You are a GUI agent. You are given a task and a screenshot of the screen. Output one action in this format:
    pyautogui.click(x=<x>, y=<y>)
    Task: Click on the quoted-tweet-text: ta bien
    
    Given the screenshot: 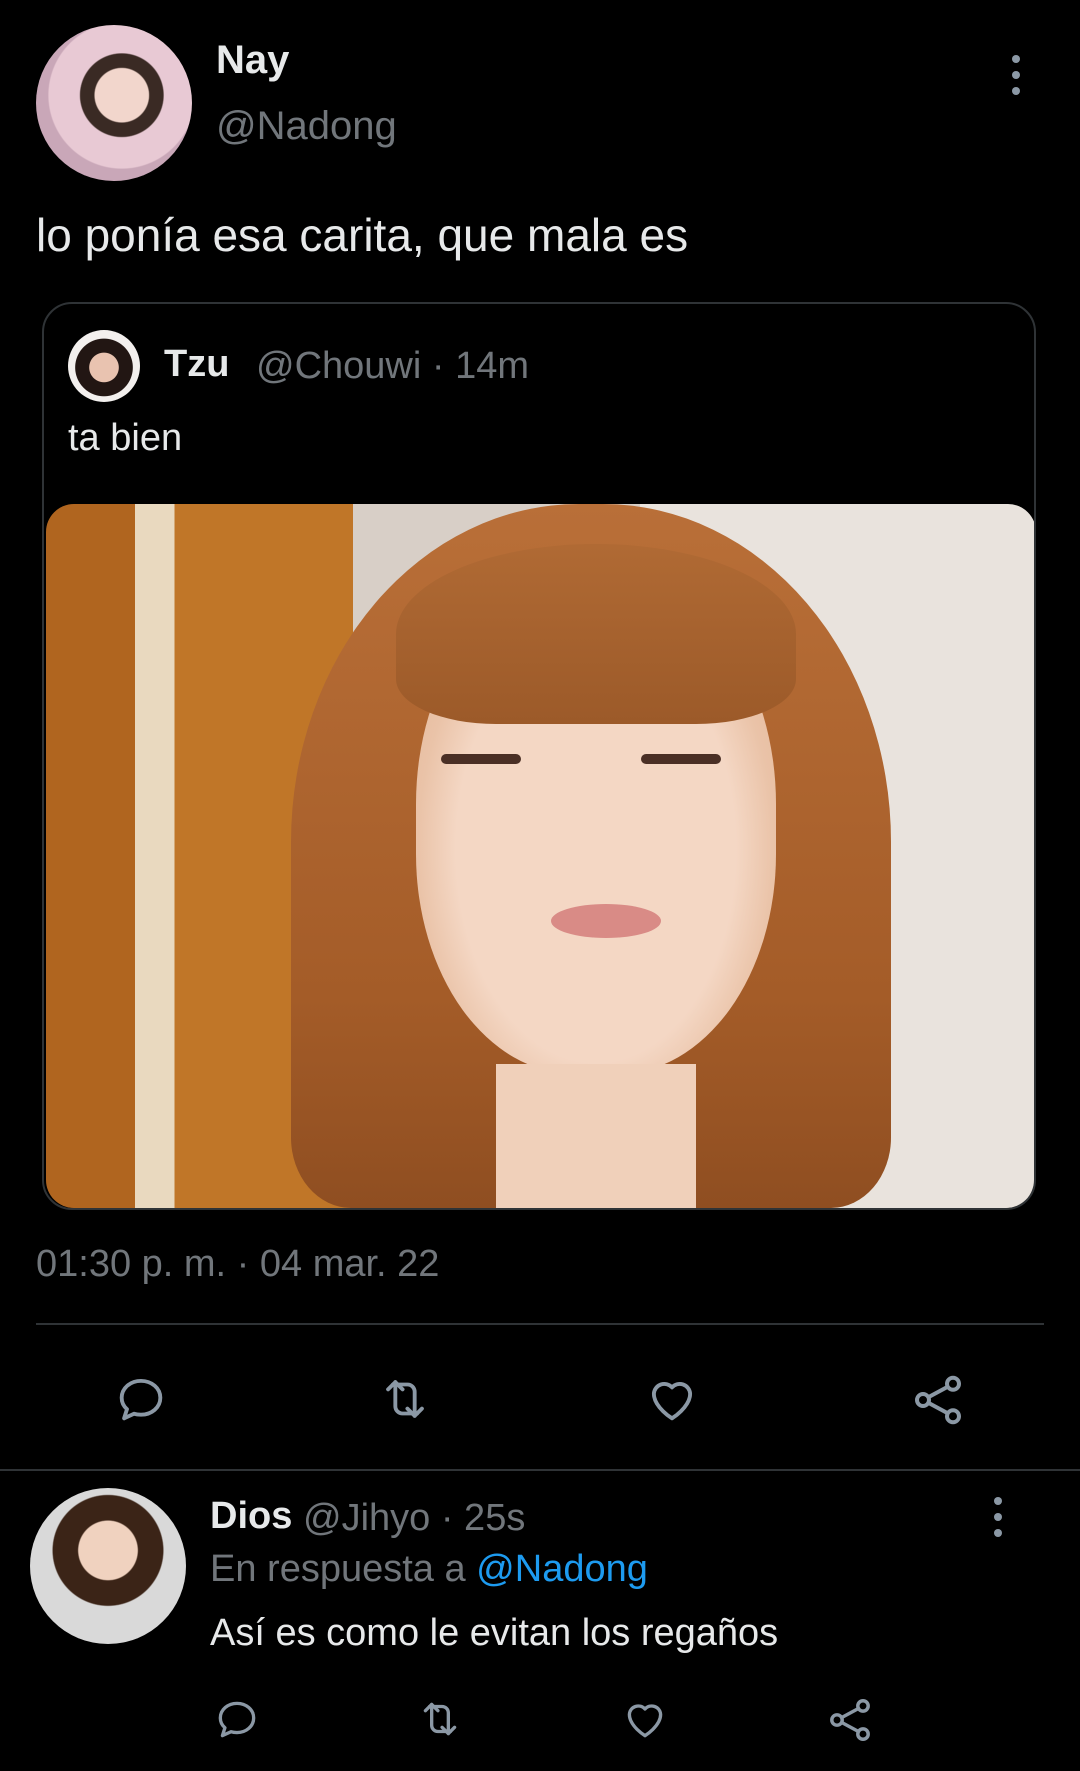 What is the action you would take?
    pyautogui.click(x=125, y=438)
    